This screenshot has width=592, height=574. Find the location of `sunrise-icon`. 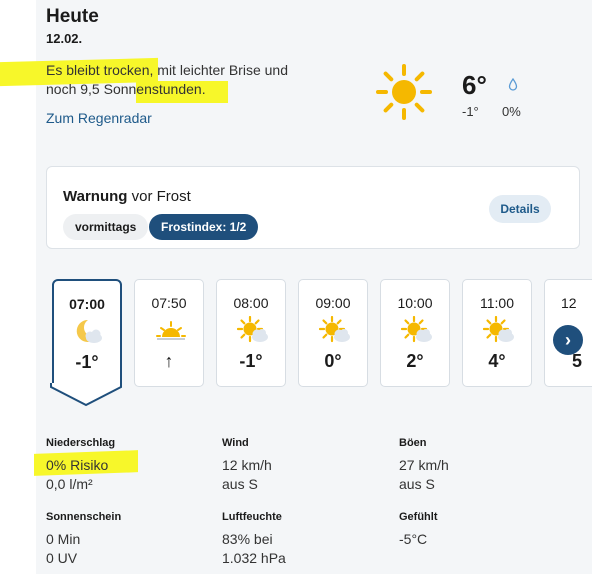

sunrise-icon is located at coordinates (171, 330).